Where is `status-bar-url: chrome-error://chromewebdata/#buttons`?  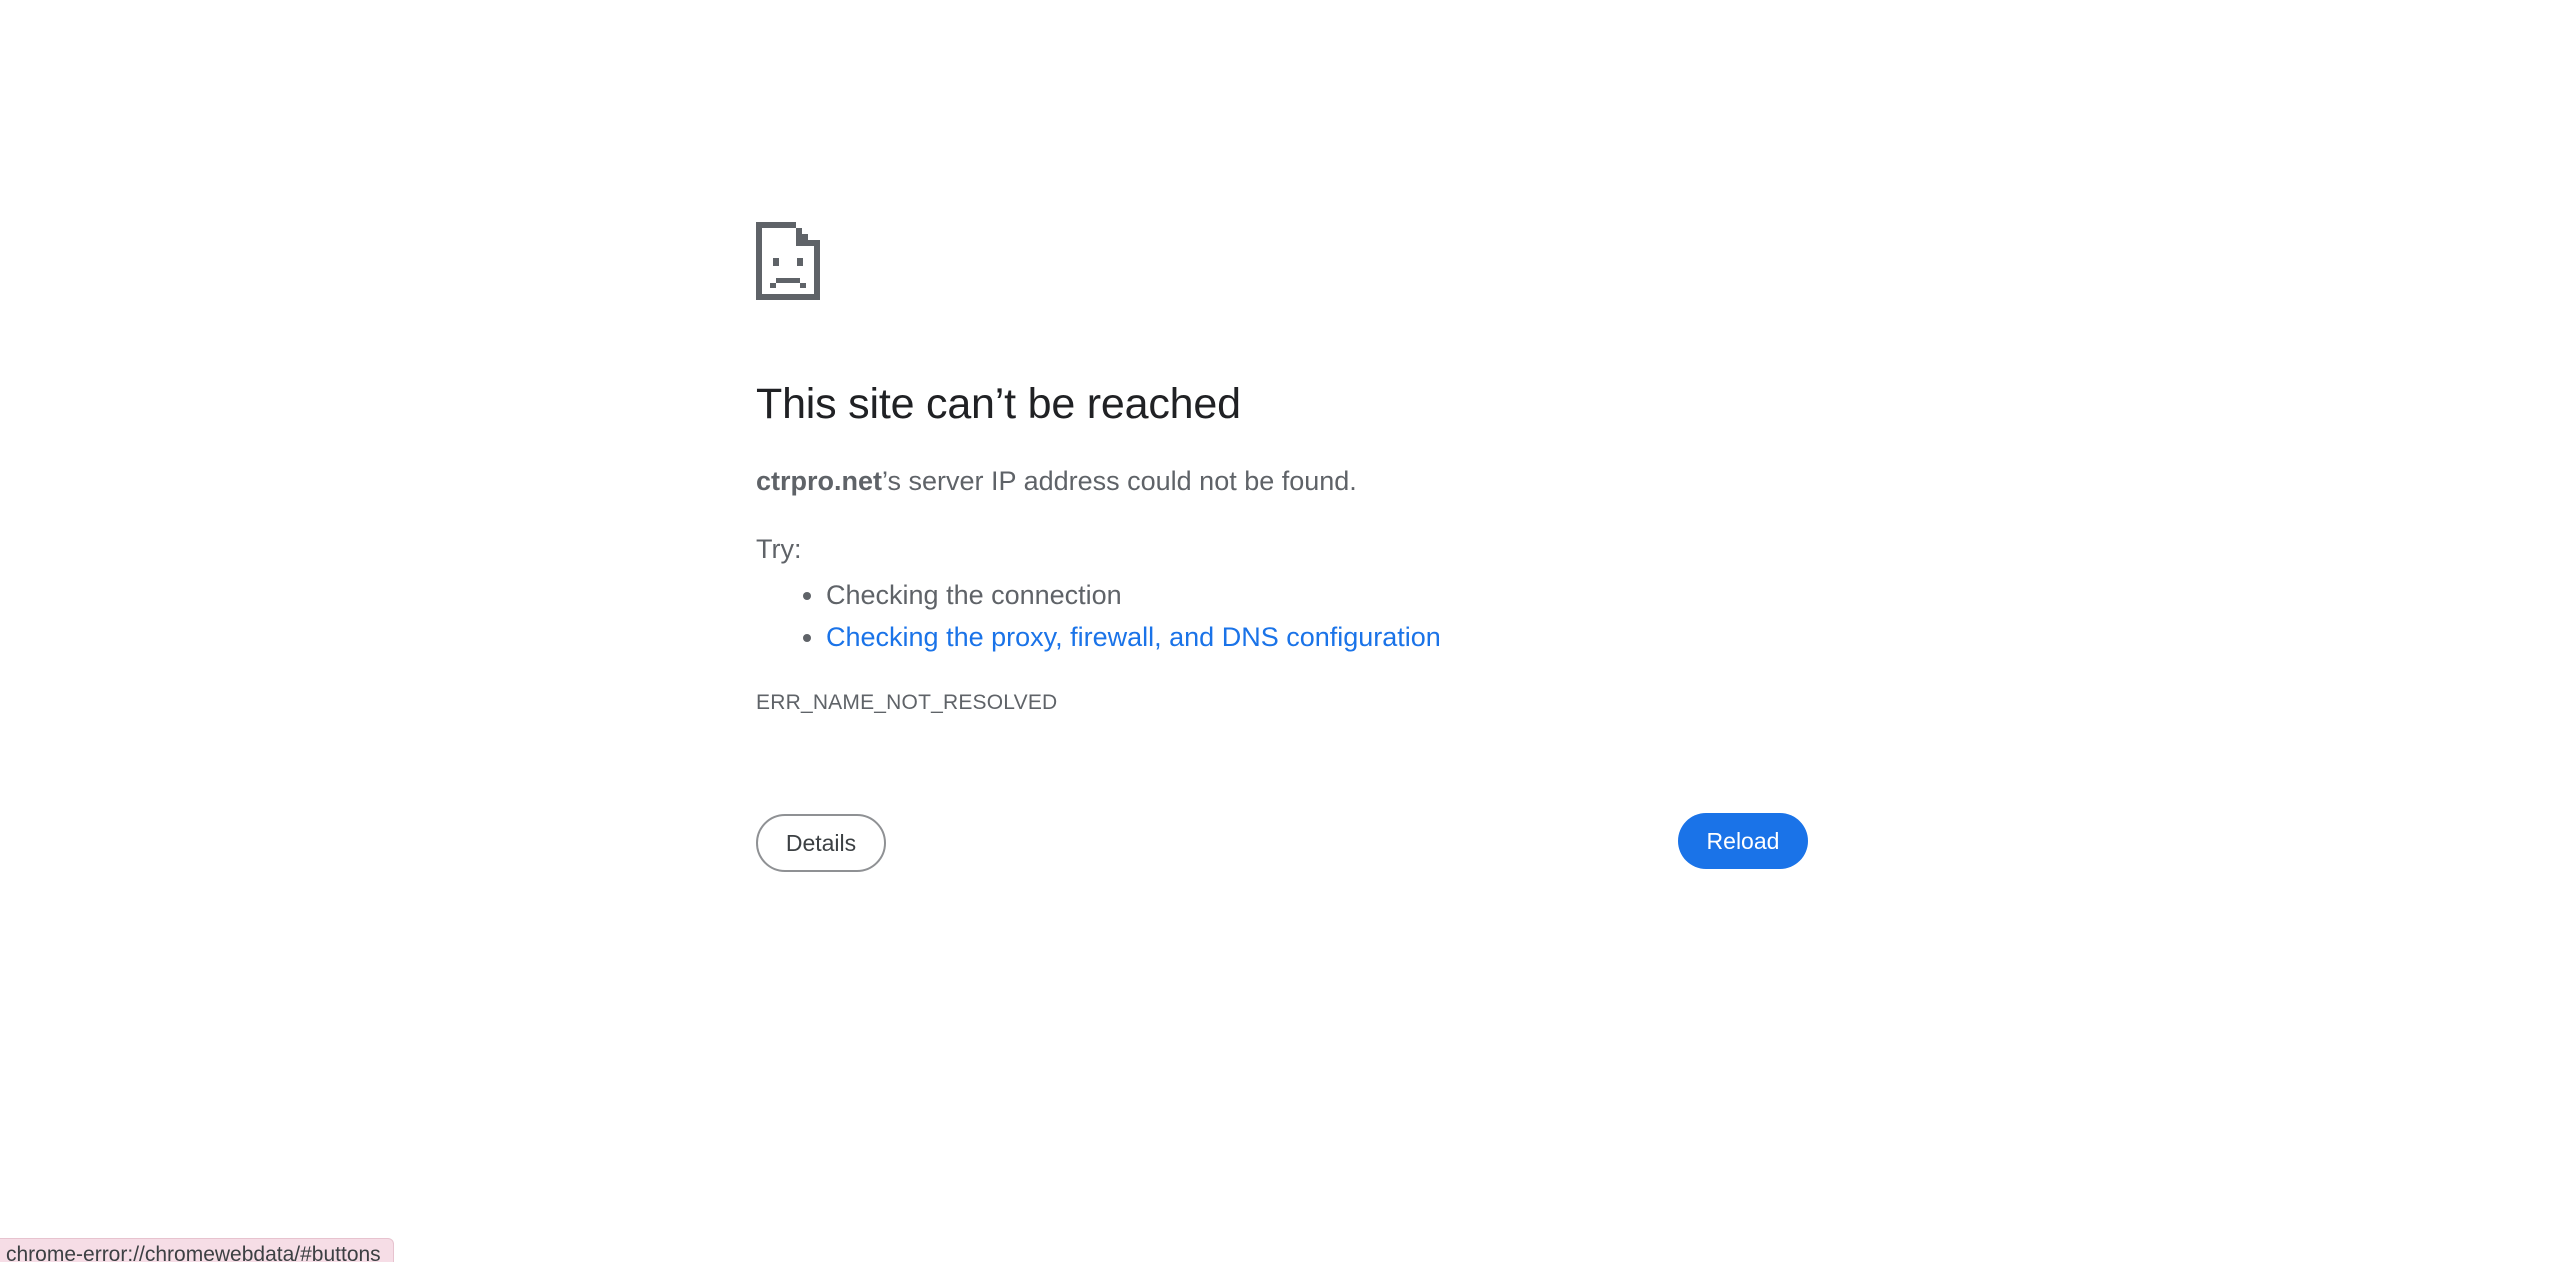 status-bar-url: chrome-error://chromewebdata/#buttons is located at coordinates (197, 1250).